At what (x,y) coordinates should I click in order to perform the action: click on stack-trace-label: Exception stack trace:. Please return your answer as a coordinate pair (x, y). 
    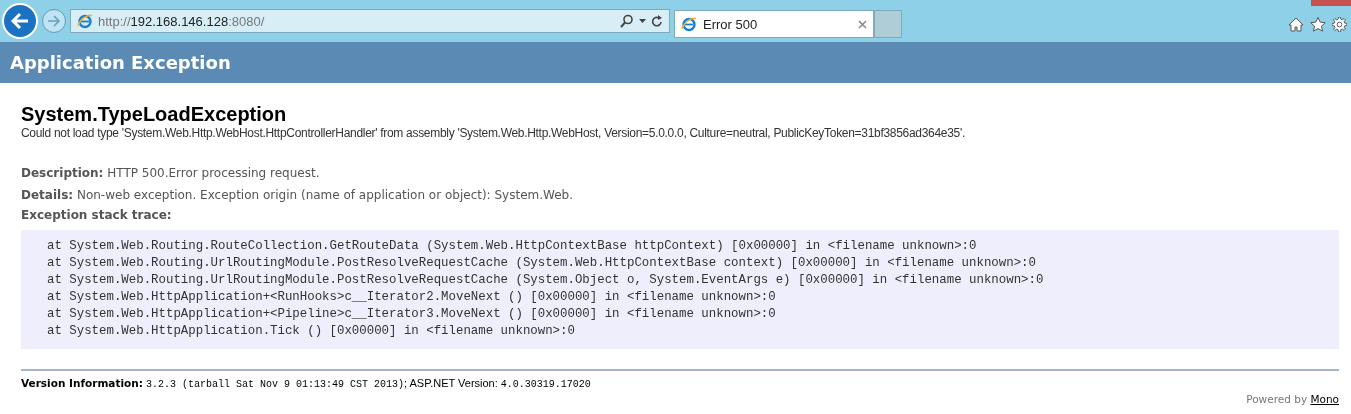
    Looking at the image, I should click on (97, 215).